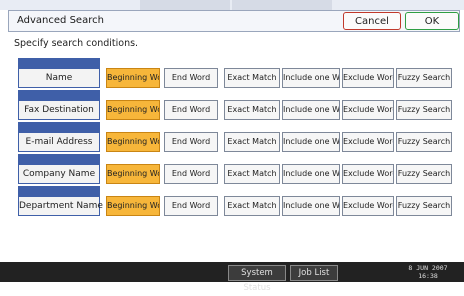  Describe the element at coordinates (428, 268) in the screenshot. I see `date-text: 8 JUN 2007` at that location.